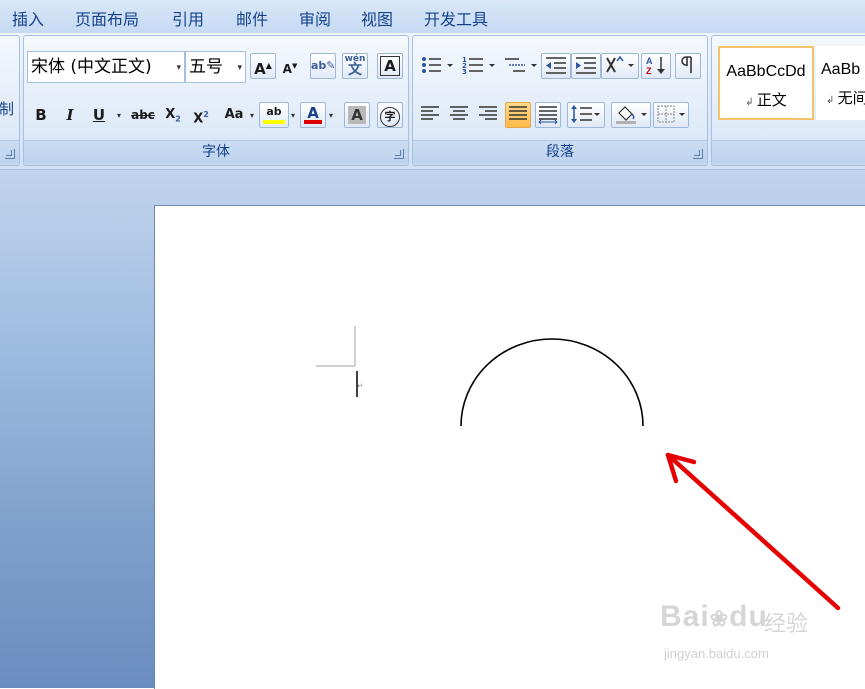  Describe the element at coordinates (748, 616) in the screenshot. I see `watermark-brand-2: du` at that location.